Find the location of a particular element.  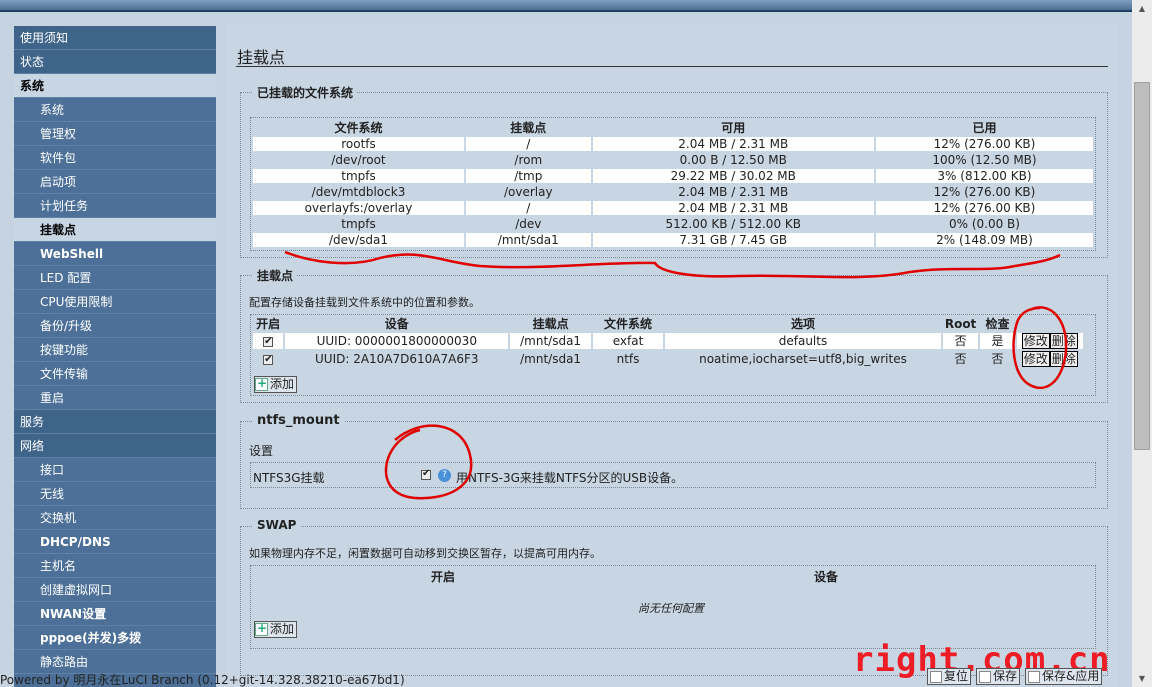

reset-button: 复位 is located at coordinates (949, 676).